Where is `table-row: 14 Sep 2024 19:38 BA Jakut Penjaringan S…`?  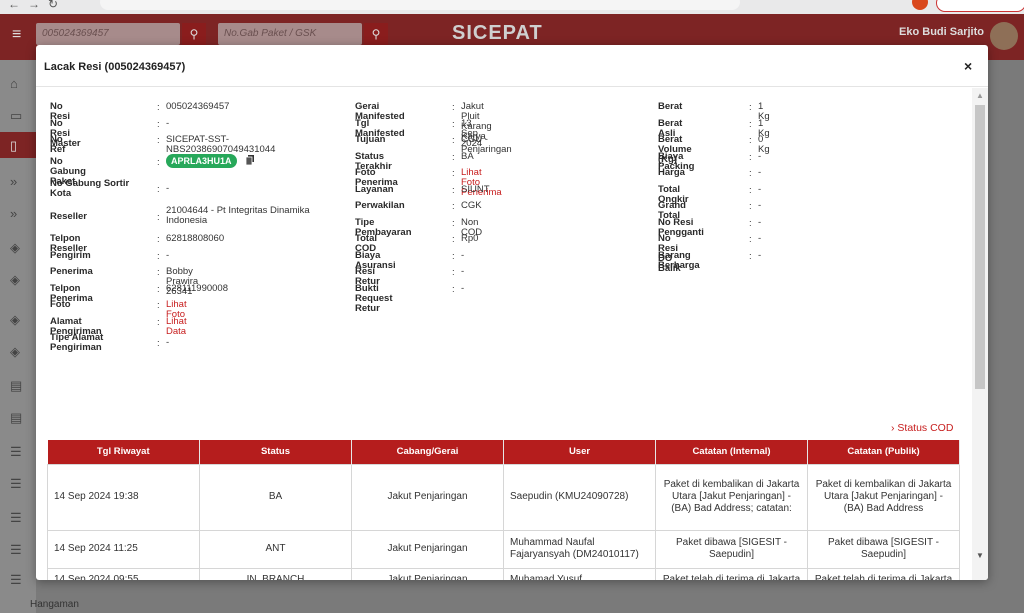 table-row: 14 Sep 2024 19:38 BA Jakut Penjaringan S… is located at coordinates (503, 497).